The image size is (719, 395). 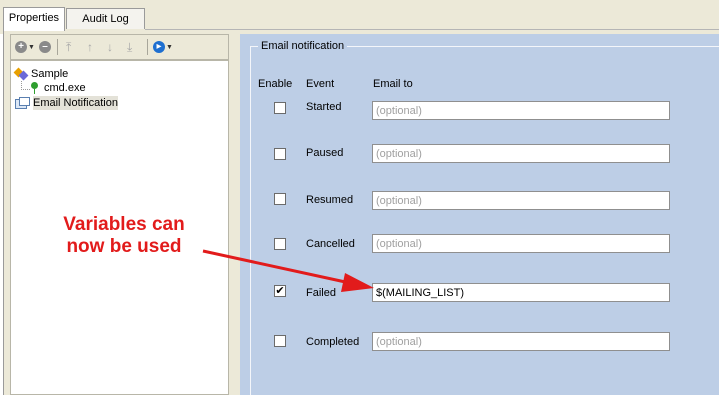 I want to click on run-button: ▸ ▼, so click(x=163, y=47).